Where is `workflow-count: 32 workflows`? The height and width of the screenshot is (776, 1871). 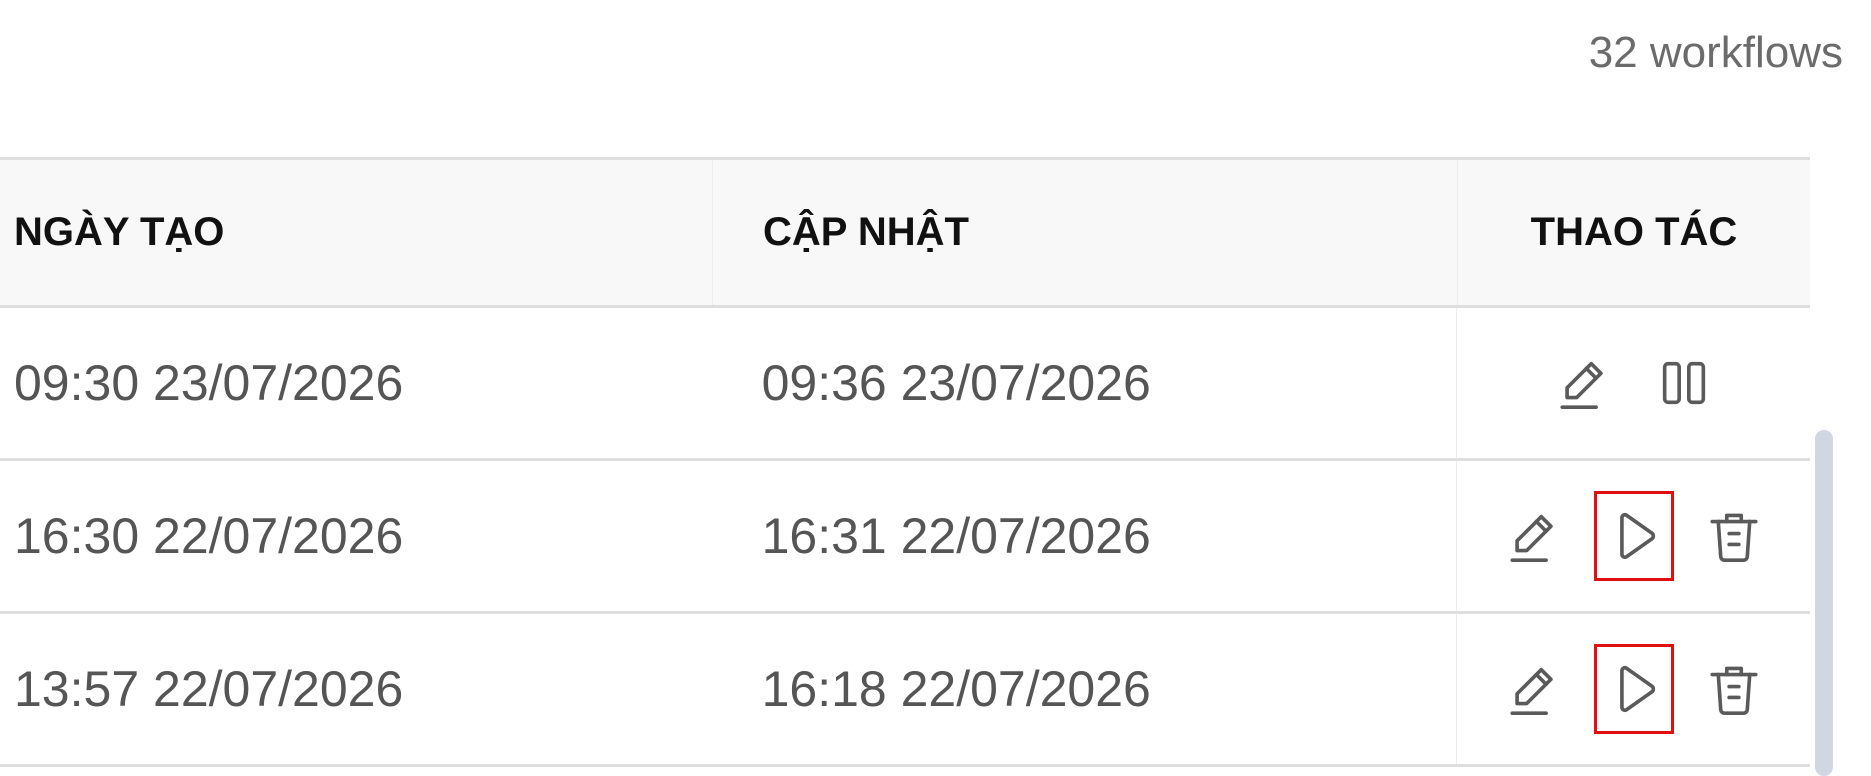
workflow-count: 32 workflows is located at coordinates (1715, 52).